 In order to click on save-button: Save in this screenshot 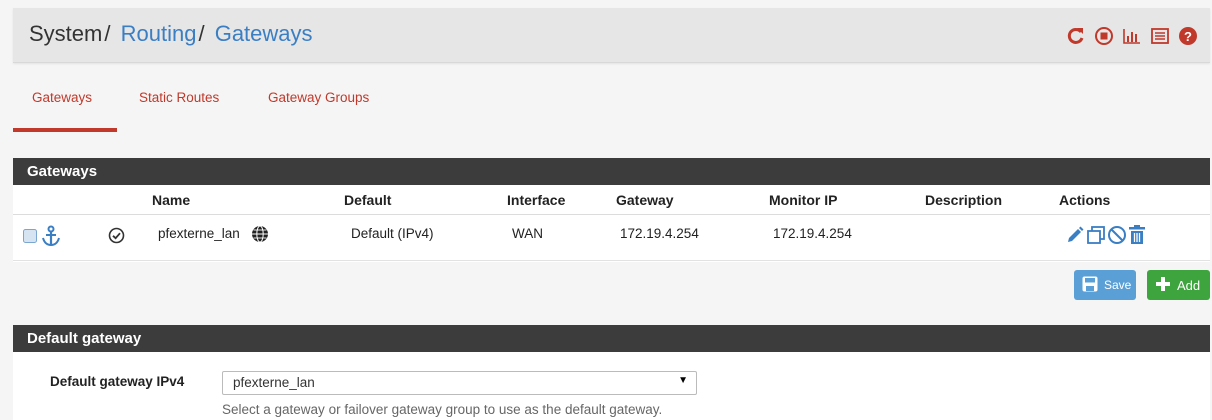, I will do `click(1105, 285)`.